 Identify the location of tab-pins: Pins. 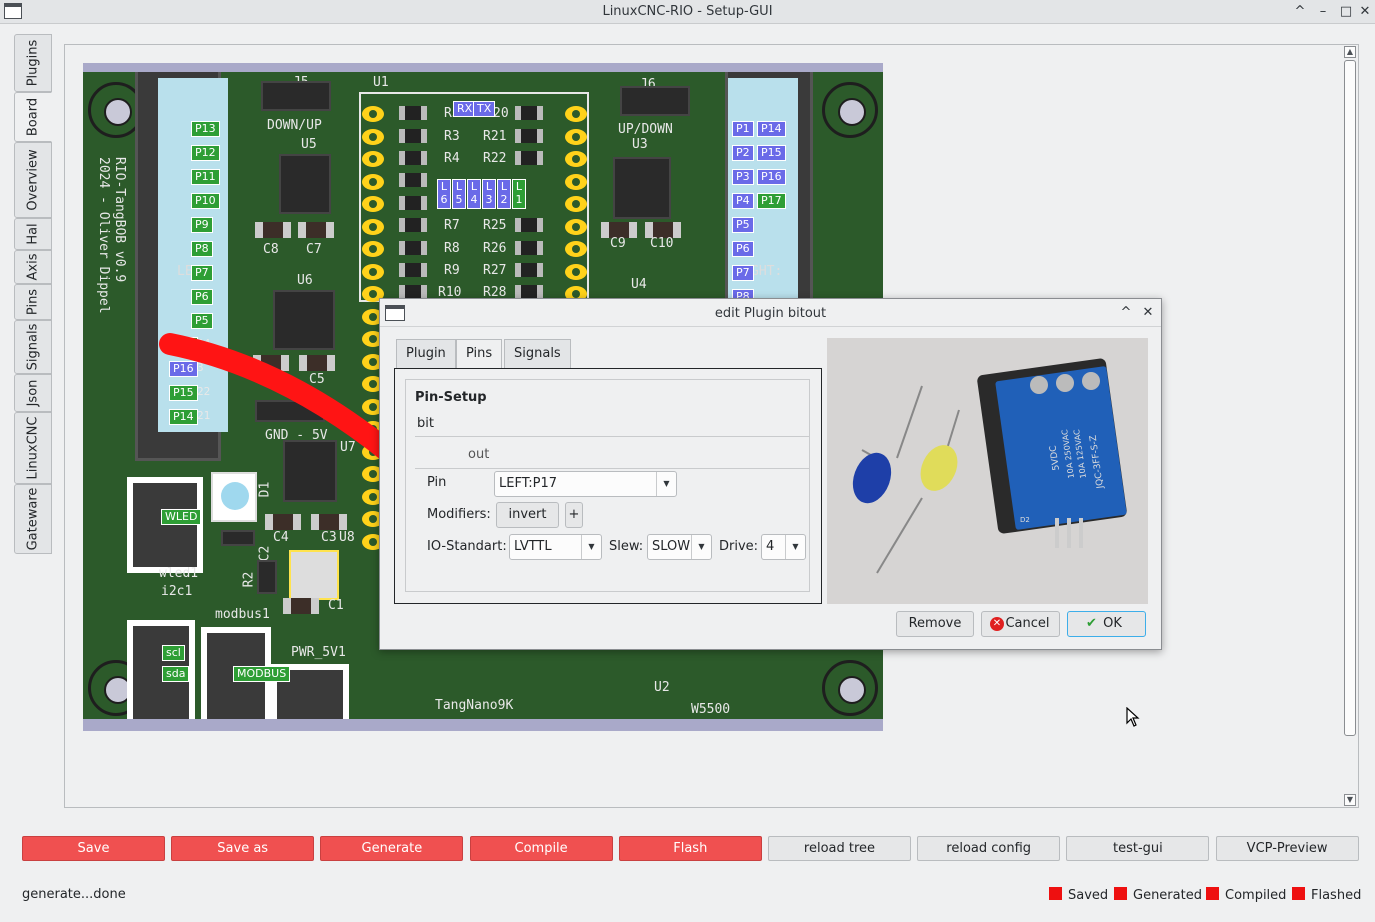
(33, 302).